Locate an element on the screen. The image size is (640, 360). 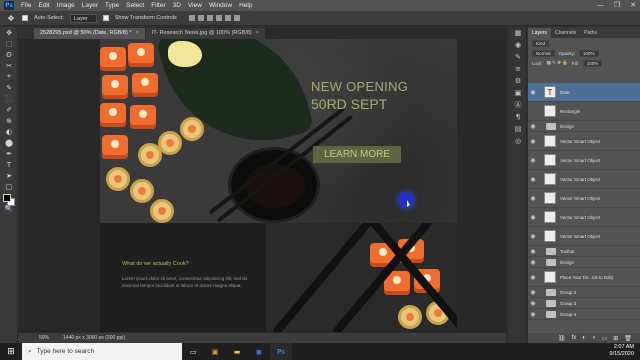
path-selection-tool-icon: ➤ is located at coordinates (9, 175).